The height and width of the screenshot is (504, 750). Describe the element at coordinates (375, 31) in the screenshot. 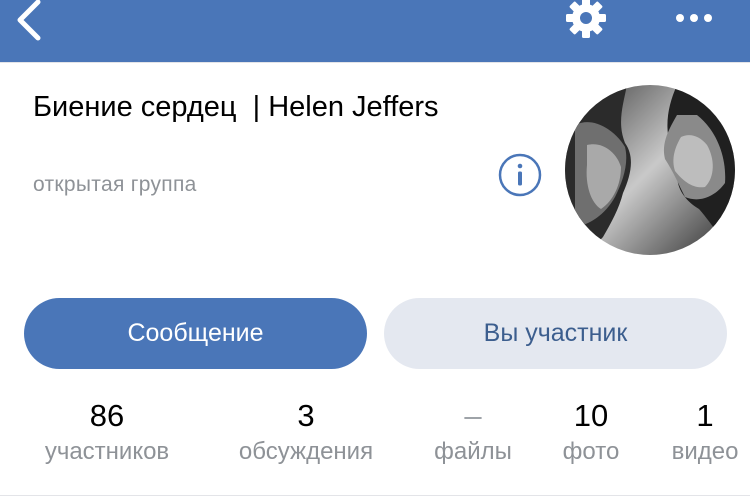

I see `top-navigation-bar` at that location.